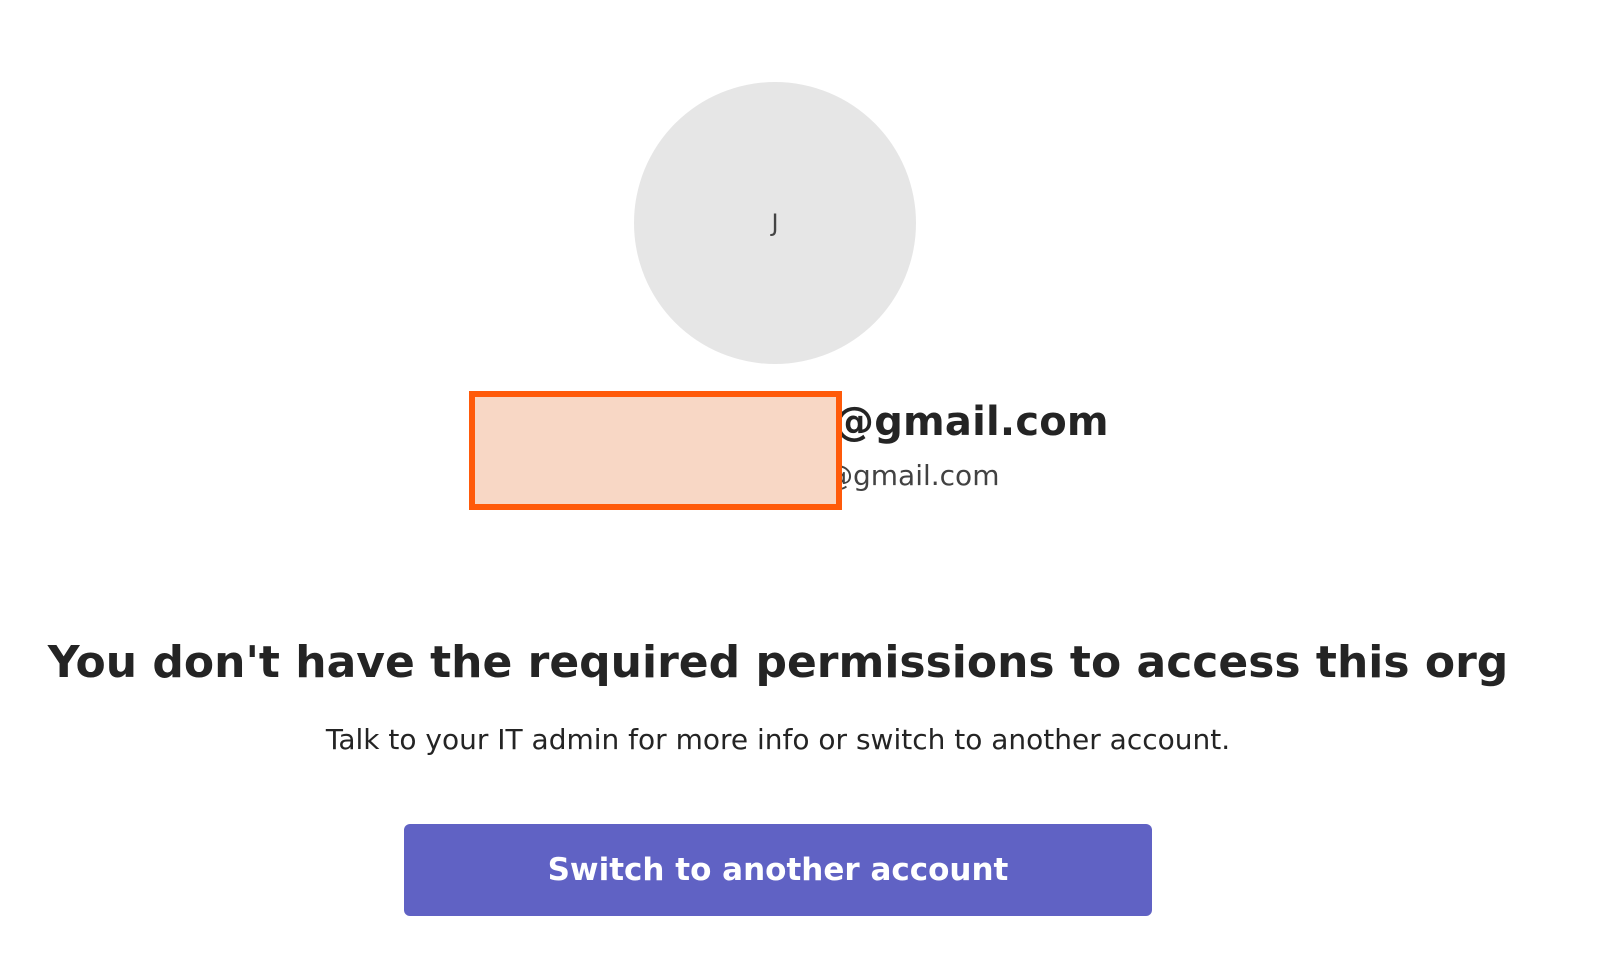 The image size is (1605, 960). I want to click on account-email-primary: @gmail.com, so click(971, 422).